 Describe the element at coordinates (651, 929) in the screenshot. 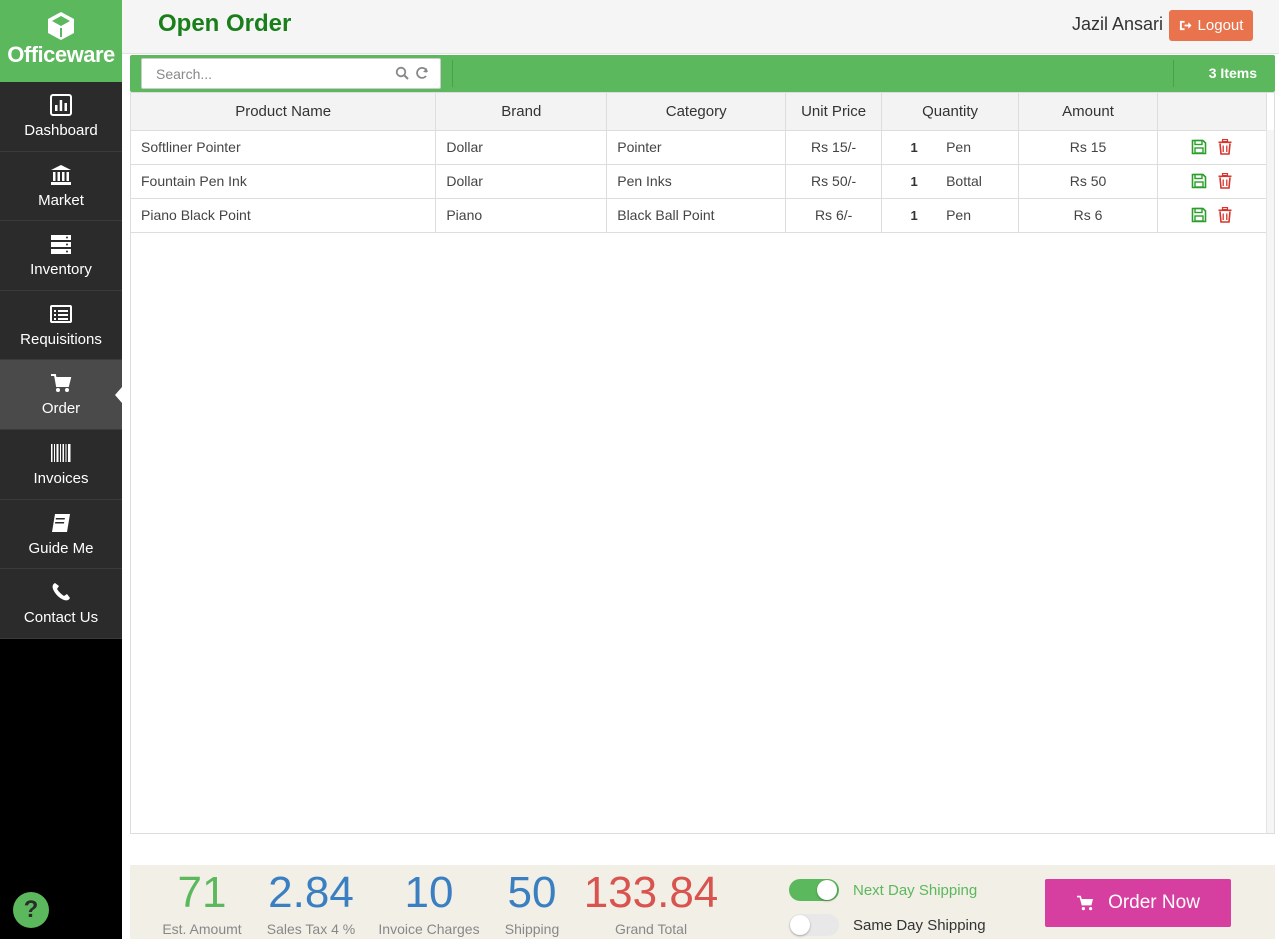

I see `grand-total-label: Grand Total` at that location.